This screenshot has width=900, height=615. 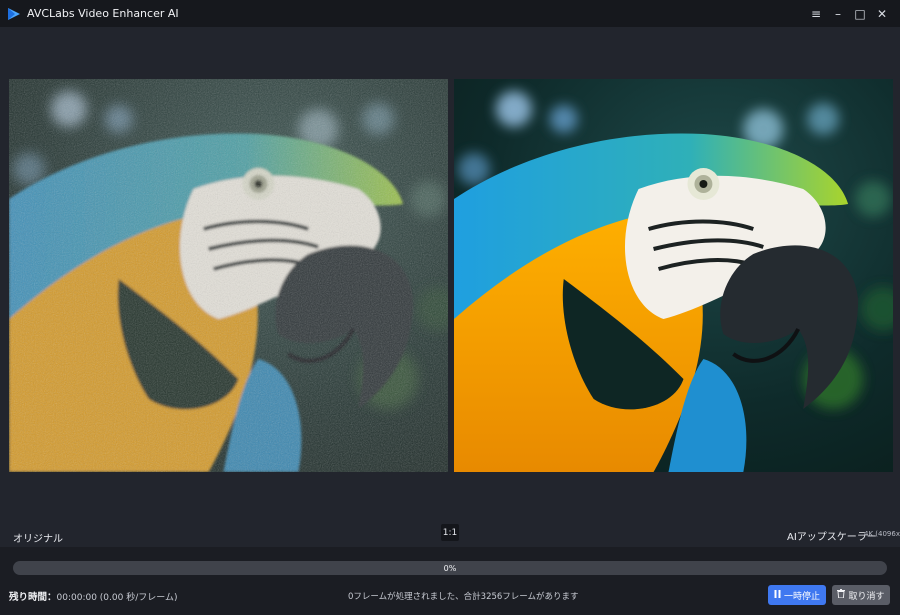 I want to click on frames-status-text: 0フレームが処理されました、合計3256フレームがあります, so click(x=463, y=597).